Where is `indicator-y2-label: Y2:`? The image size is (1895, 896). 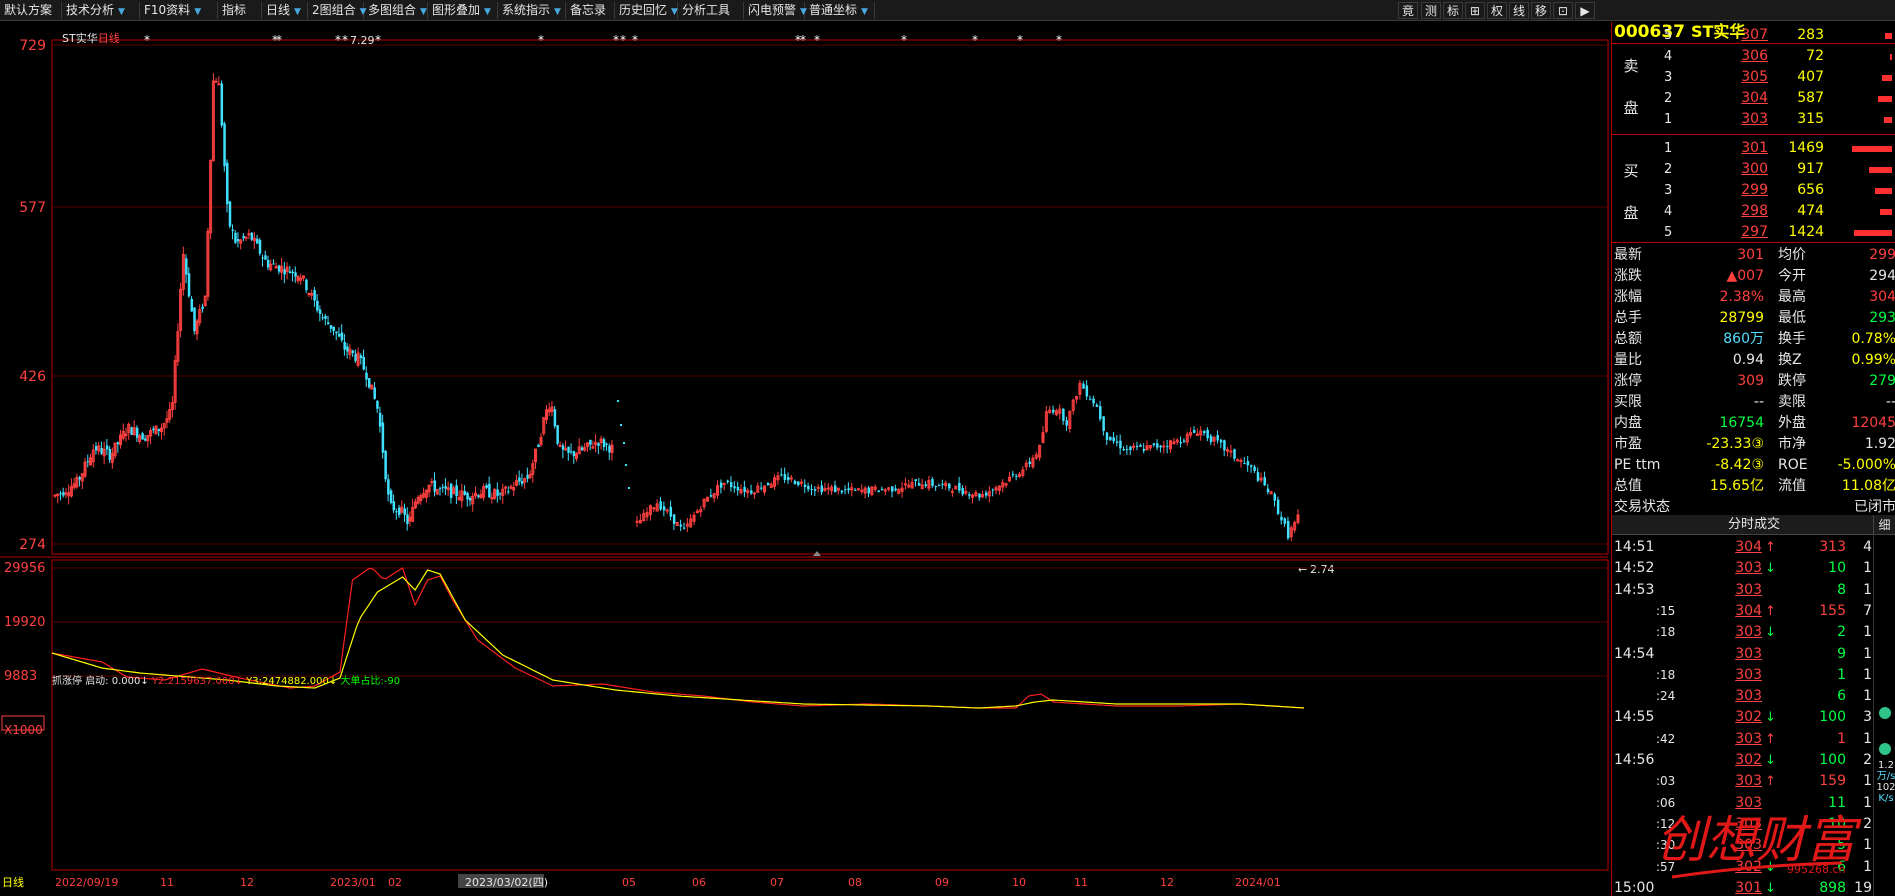 indicator-y2-label: Y2: is located at coordinates (159, 681).